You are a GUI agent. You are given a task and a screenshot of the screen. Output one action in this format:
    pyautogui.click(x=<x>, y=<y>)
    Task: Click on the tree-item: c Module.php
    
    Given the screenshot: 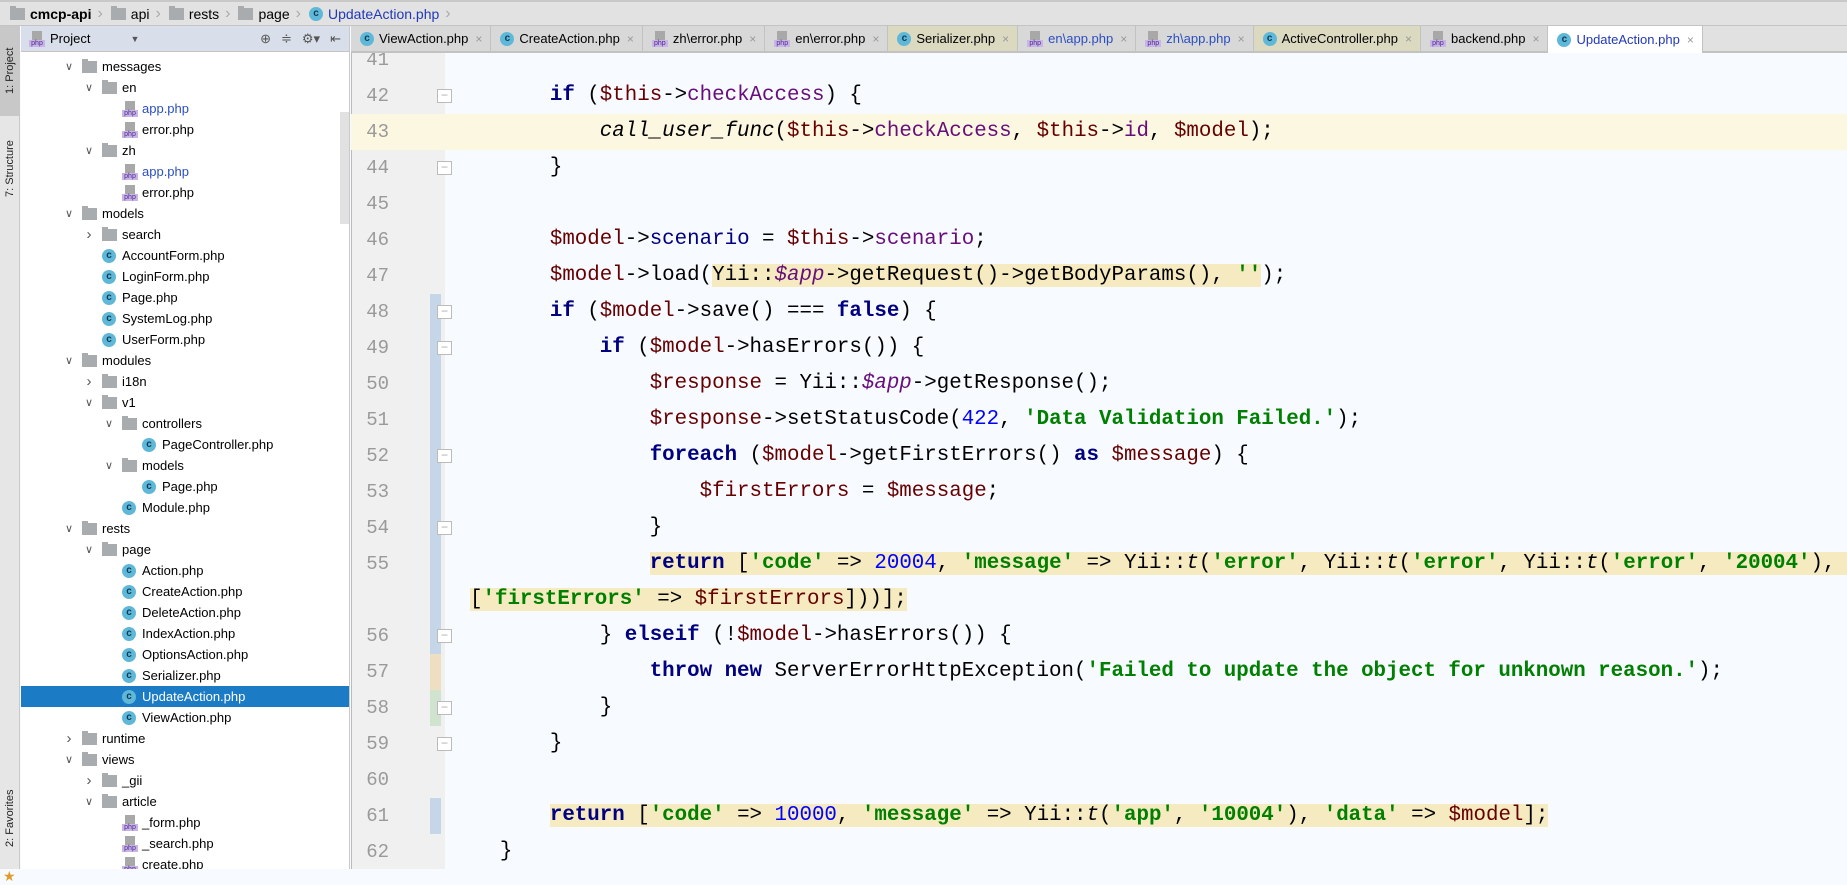 What is the action you would take?
    pyautogui.click(x=185, y=507)
    